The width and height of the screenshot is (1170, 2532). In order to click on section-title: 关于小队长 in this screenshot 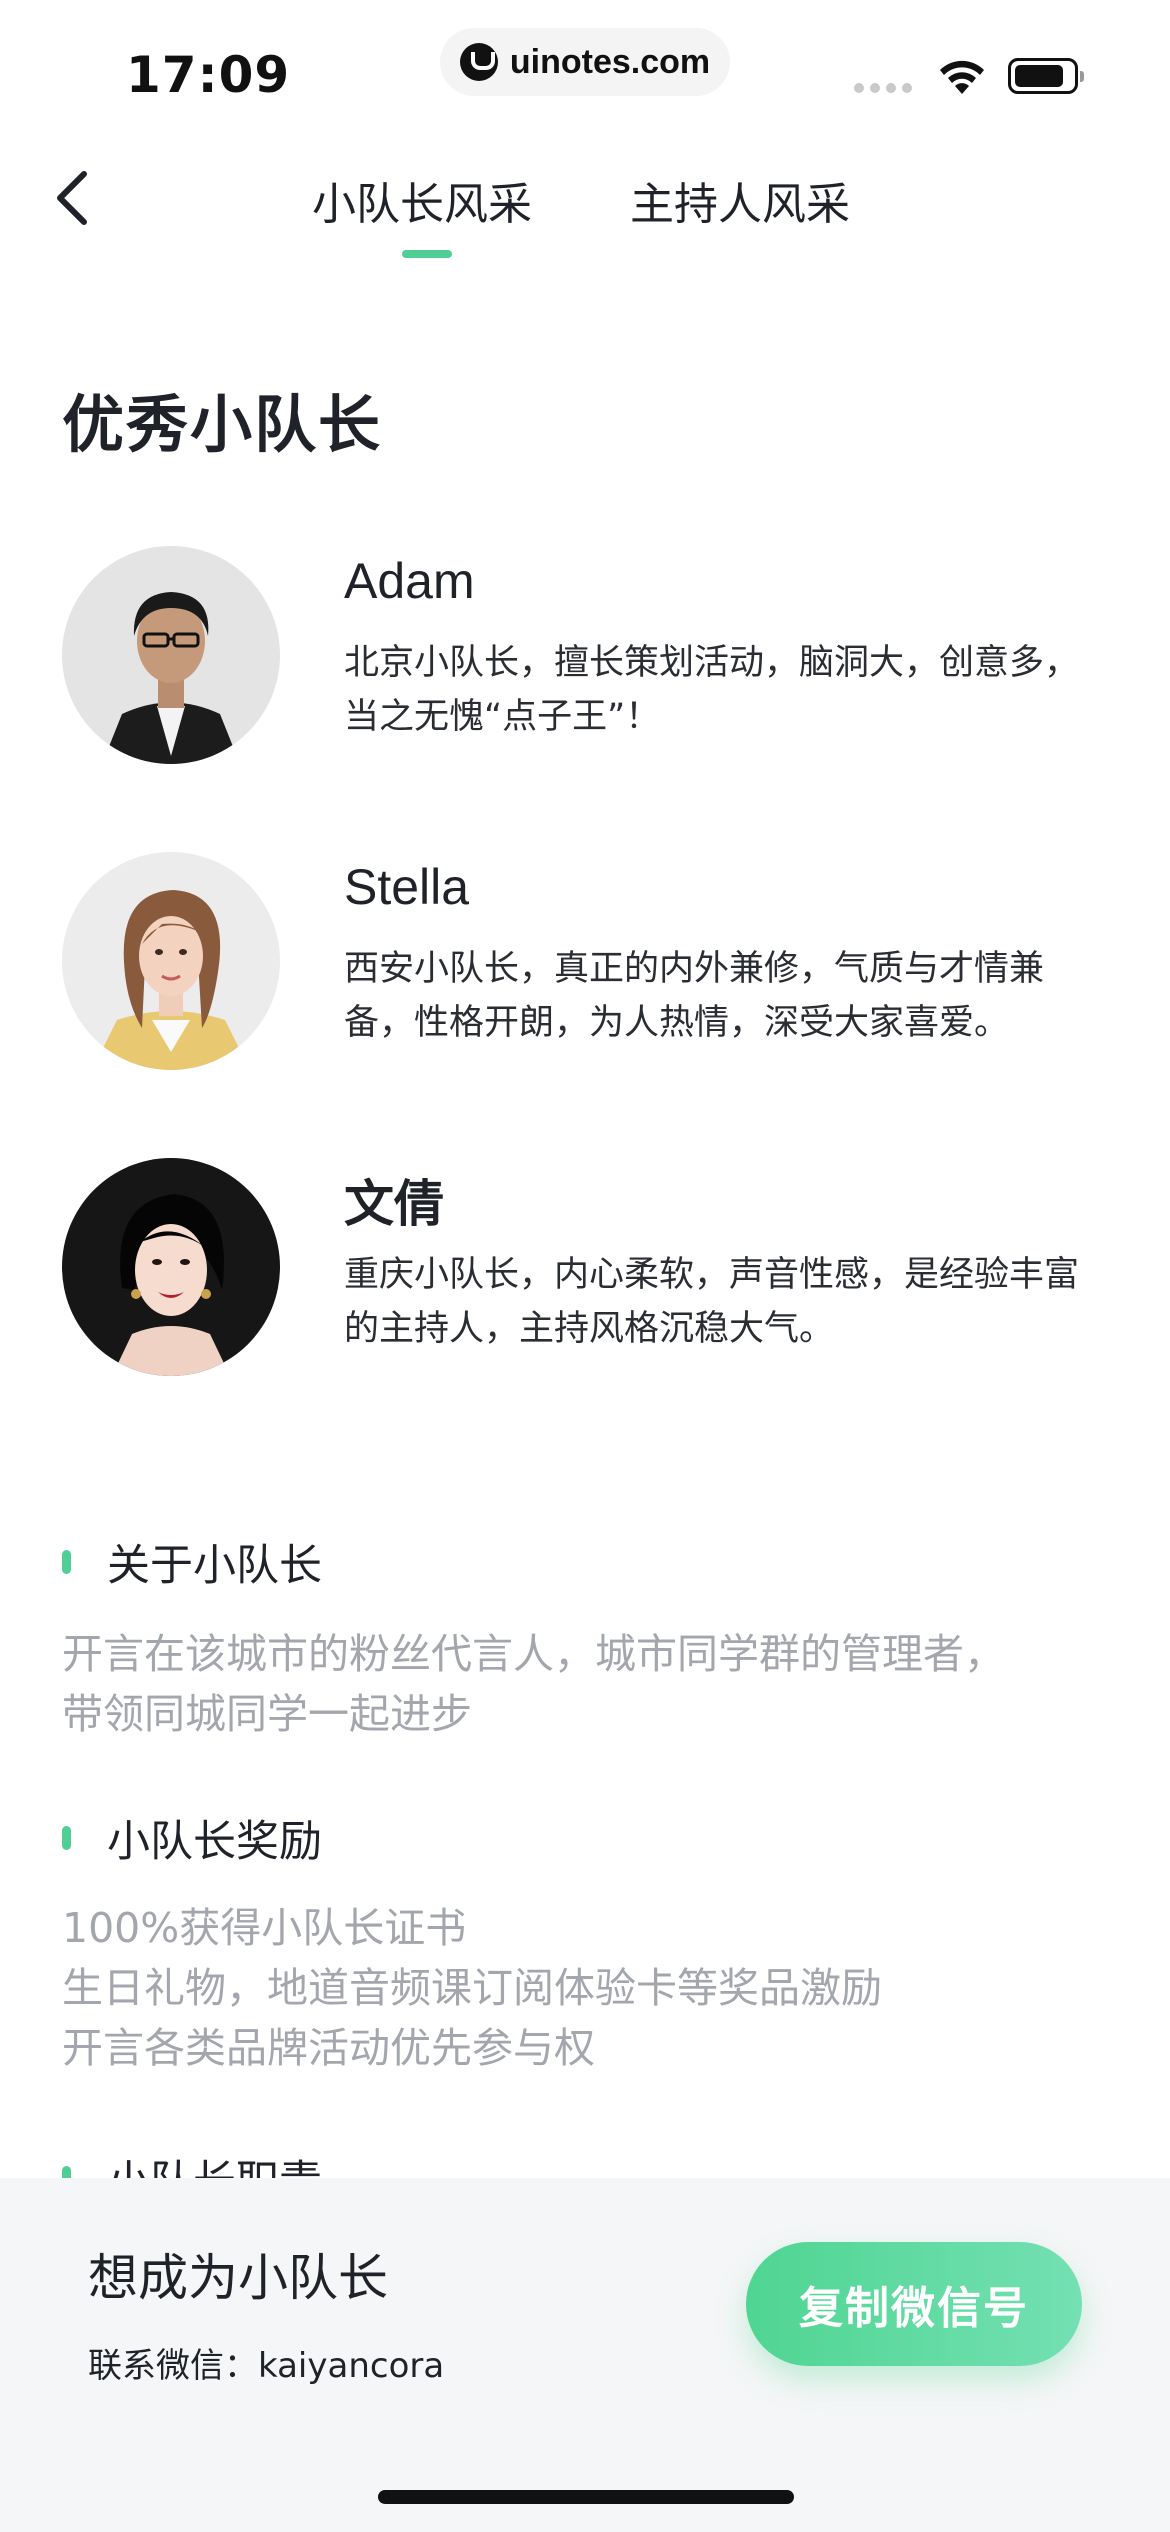, I will do `click(214, 1566)`.